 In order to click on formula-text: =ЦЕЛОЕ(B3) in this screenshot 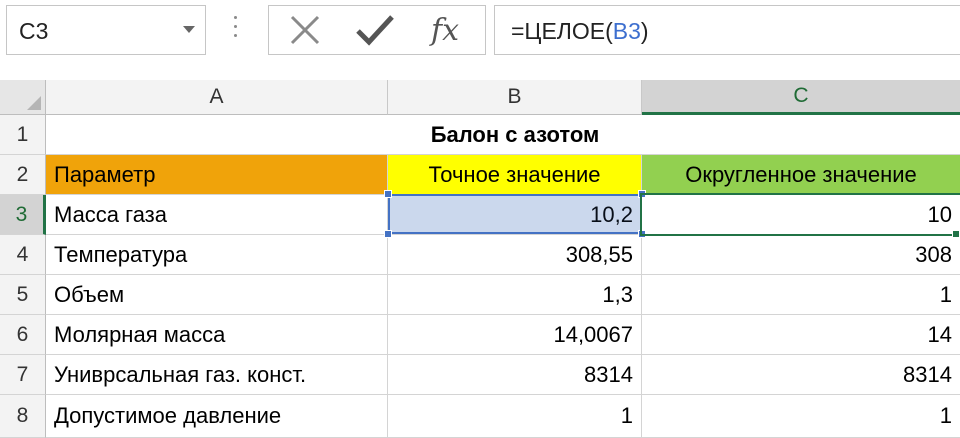, I will do `click(580, 31)`.